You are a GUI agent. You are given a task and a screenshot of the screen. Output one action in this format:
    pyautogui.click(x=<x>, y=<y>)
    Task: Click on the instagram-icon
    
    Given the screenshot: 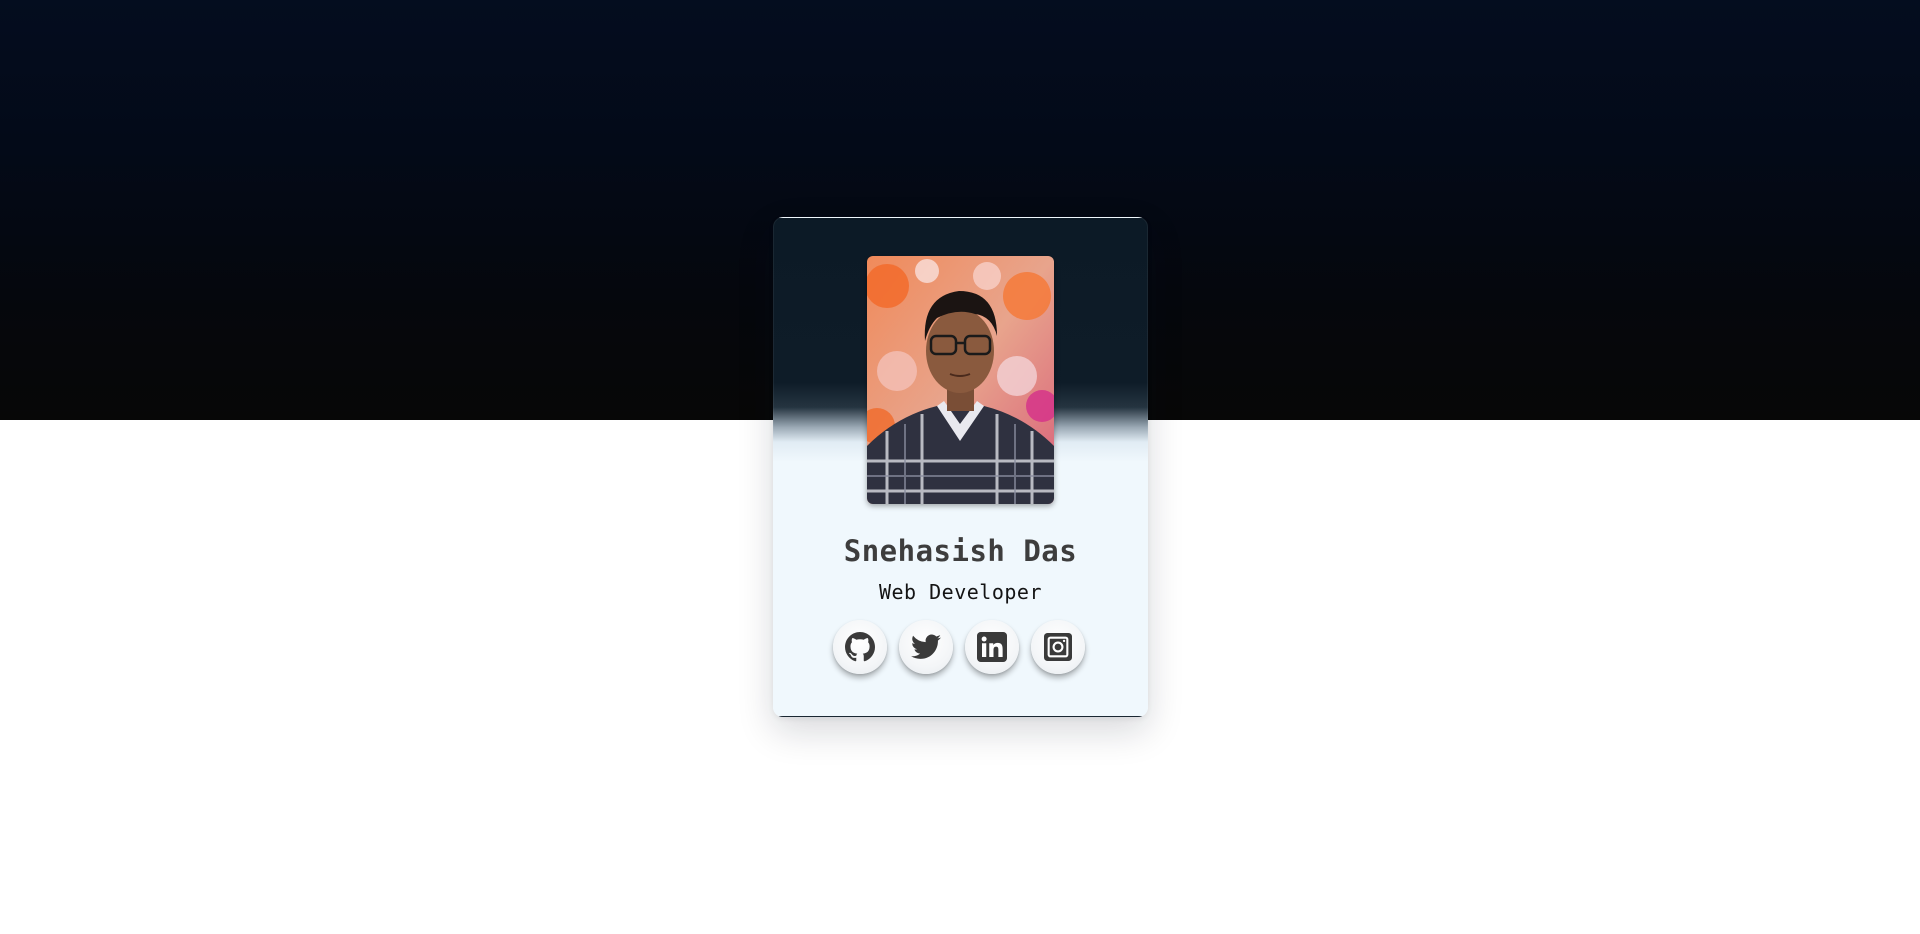 What is the action you would take?
    pyautogui.click(x=1058, y=647)
    